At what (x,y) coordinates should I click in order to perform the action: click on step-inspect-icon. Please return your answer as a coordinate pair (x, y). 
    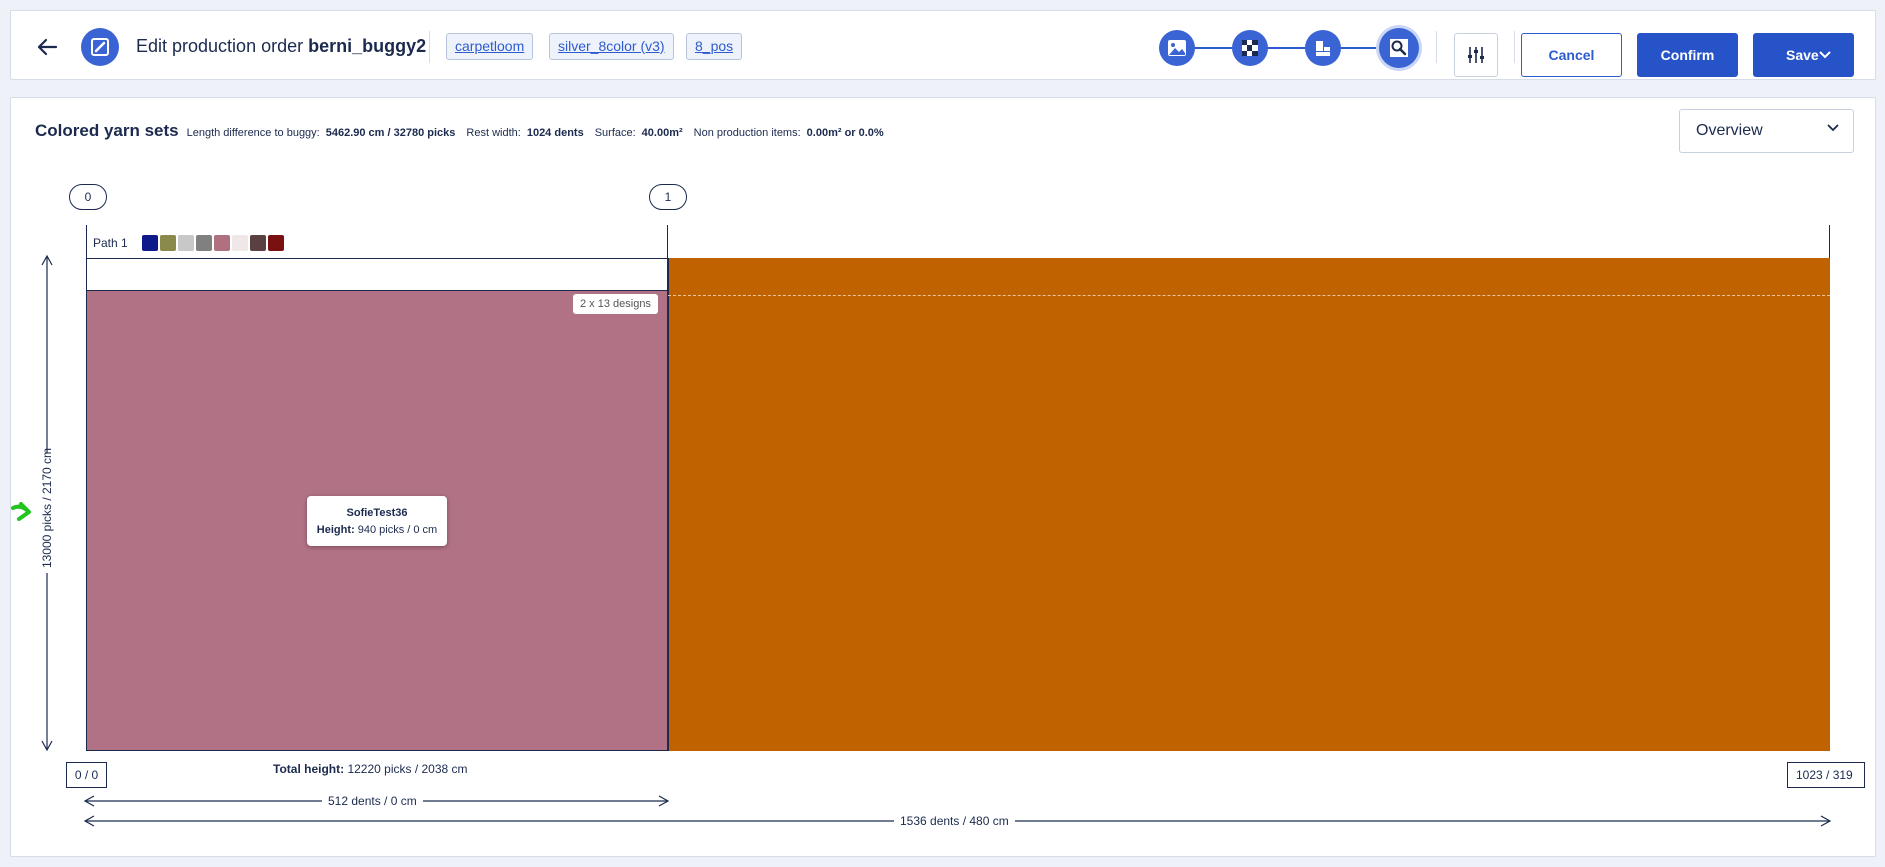
    Looking at the image, I should click on (1399, 48).